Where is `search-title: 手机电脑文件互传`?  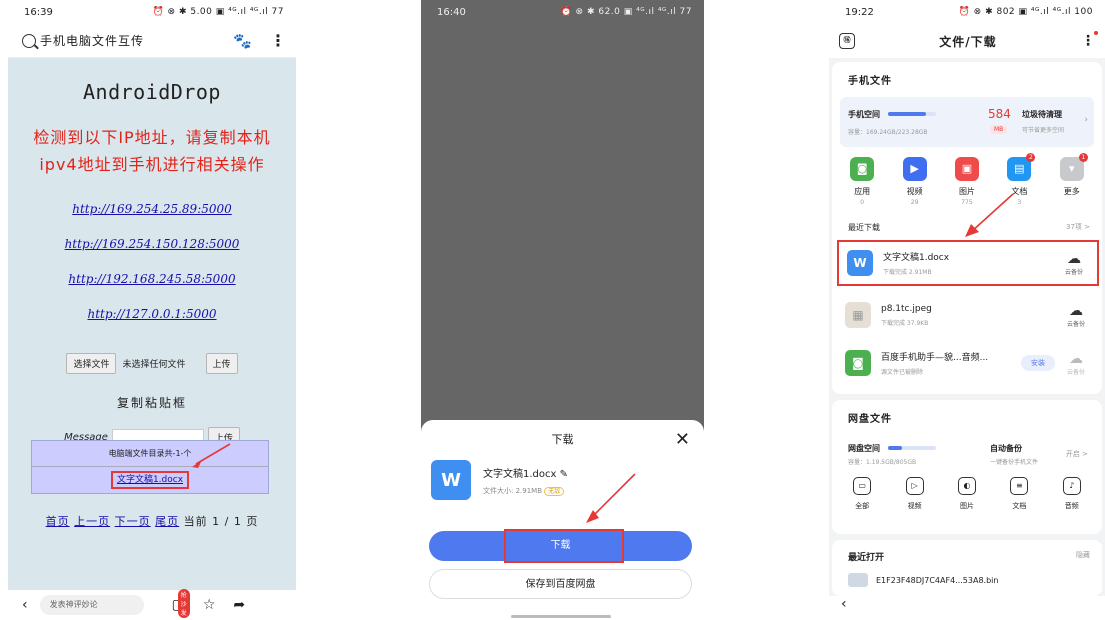
search-title: 手机电脑文件互传 is located at coordinates (136, 40).